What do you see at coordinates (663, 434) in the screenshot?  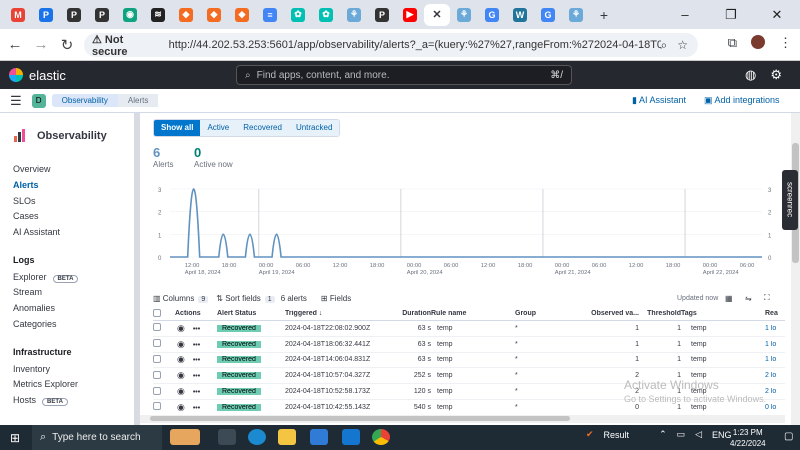 I see `tray-chevron-icon: ⌃` at bounding box center [663, 434].